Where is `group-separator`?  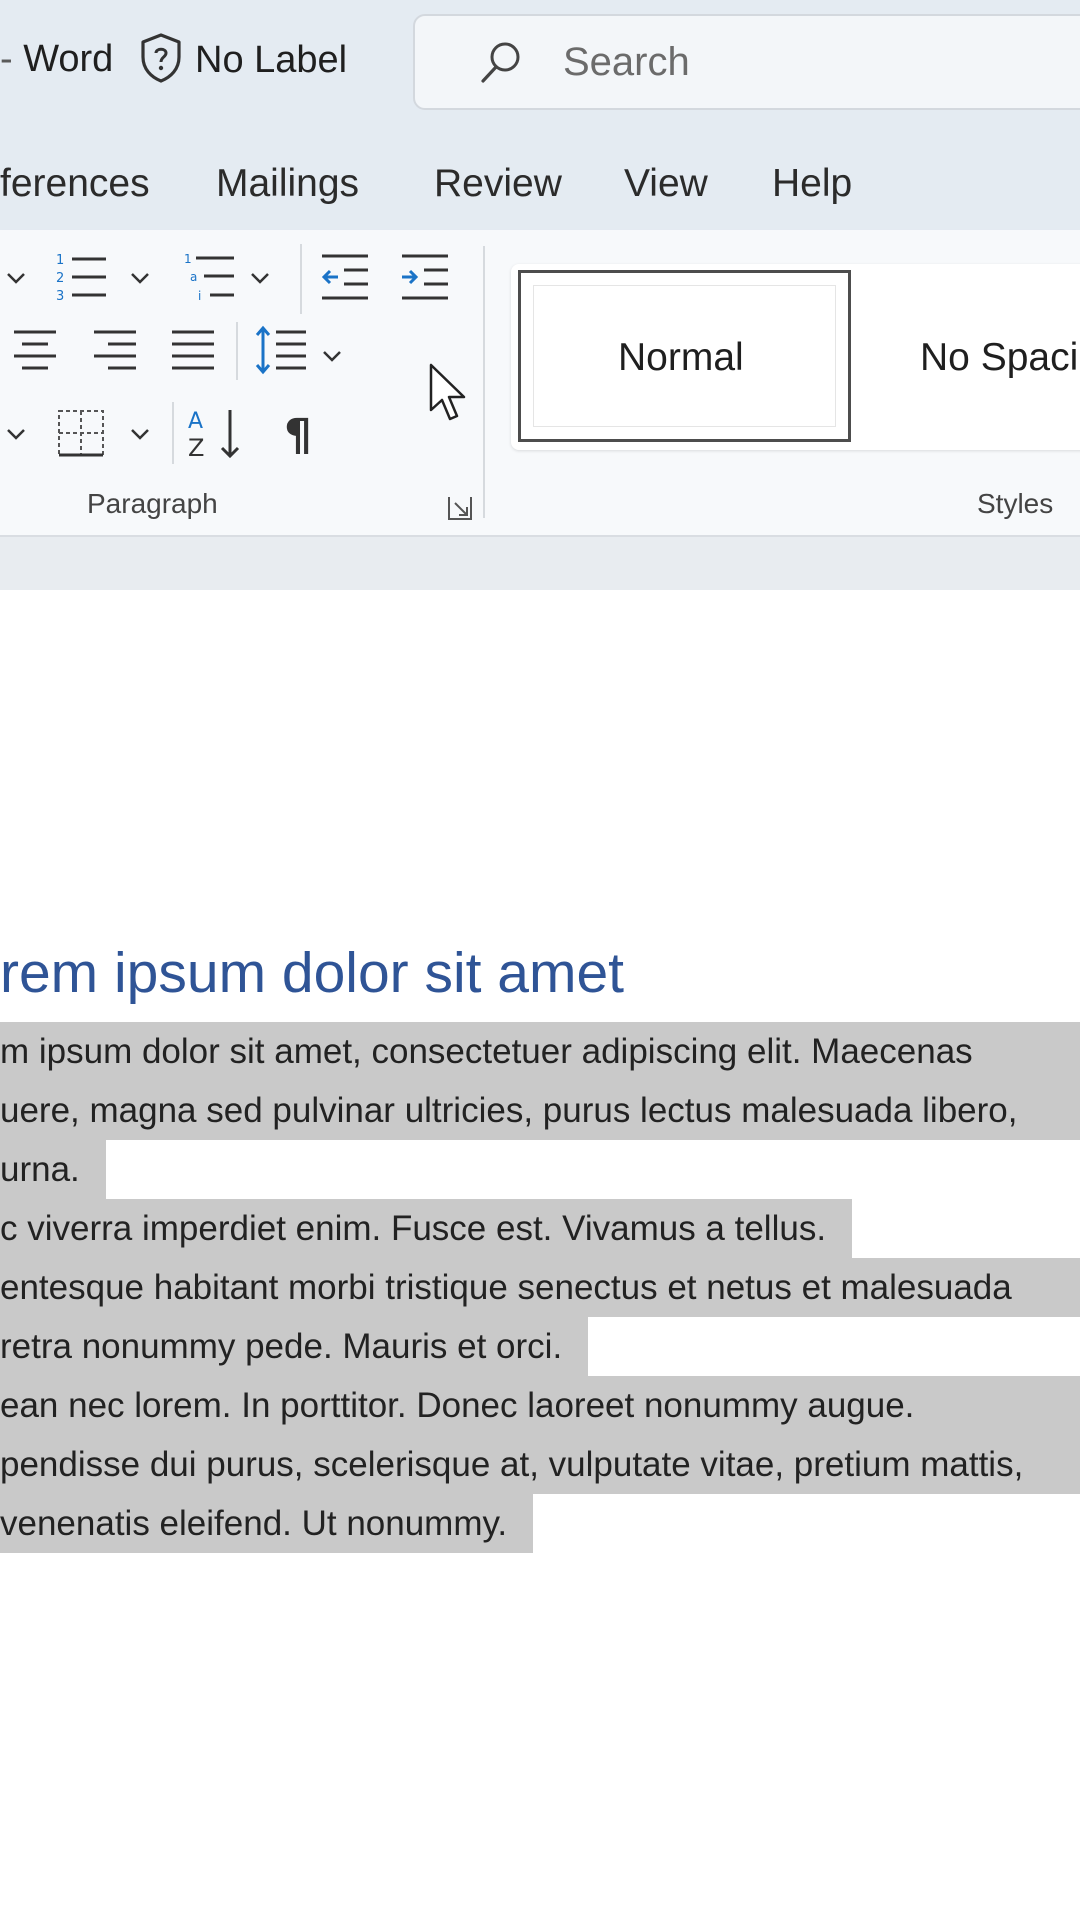
group-separator is located at coordinates (484, 382).